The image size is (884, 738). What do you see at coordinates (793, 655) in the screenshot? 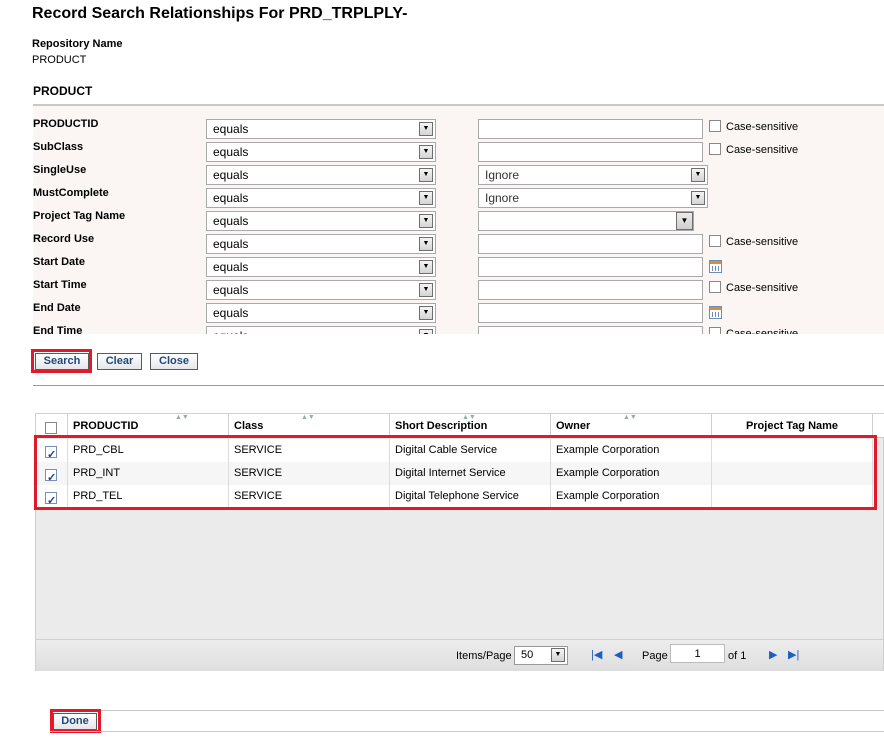
I see `last-page-icon: ▶|` at bounding box center [793, 655].